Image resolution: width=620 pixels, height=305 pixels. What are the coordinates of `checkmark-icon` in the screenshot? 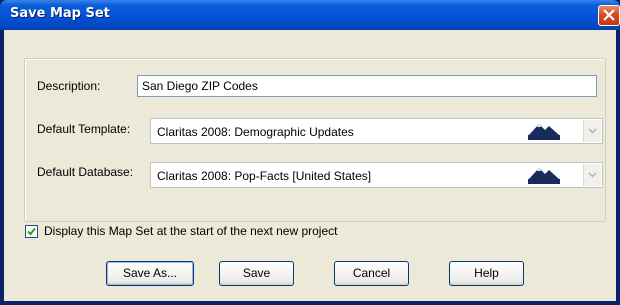 It's located at (31, 231).